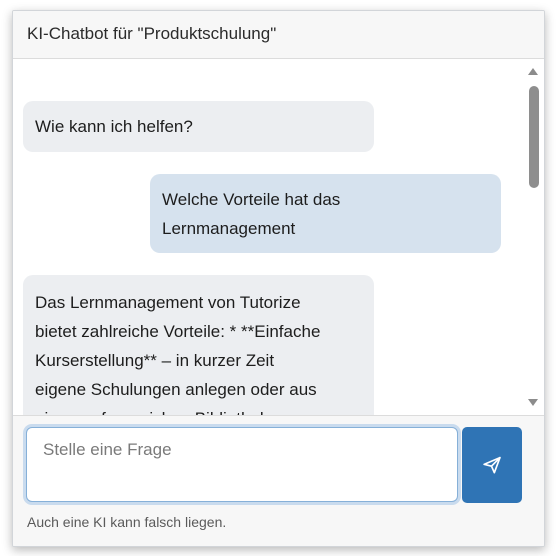  Describe the element at coordinates (127, 522) in the screenshot. I see `disclaimer-text: Auch eine KI kann falsch liegen.` at that location.